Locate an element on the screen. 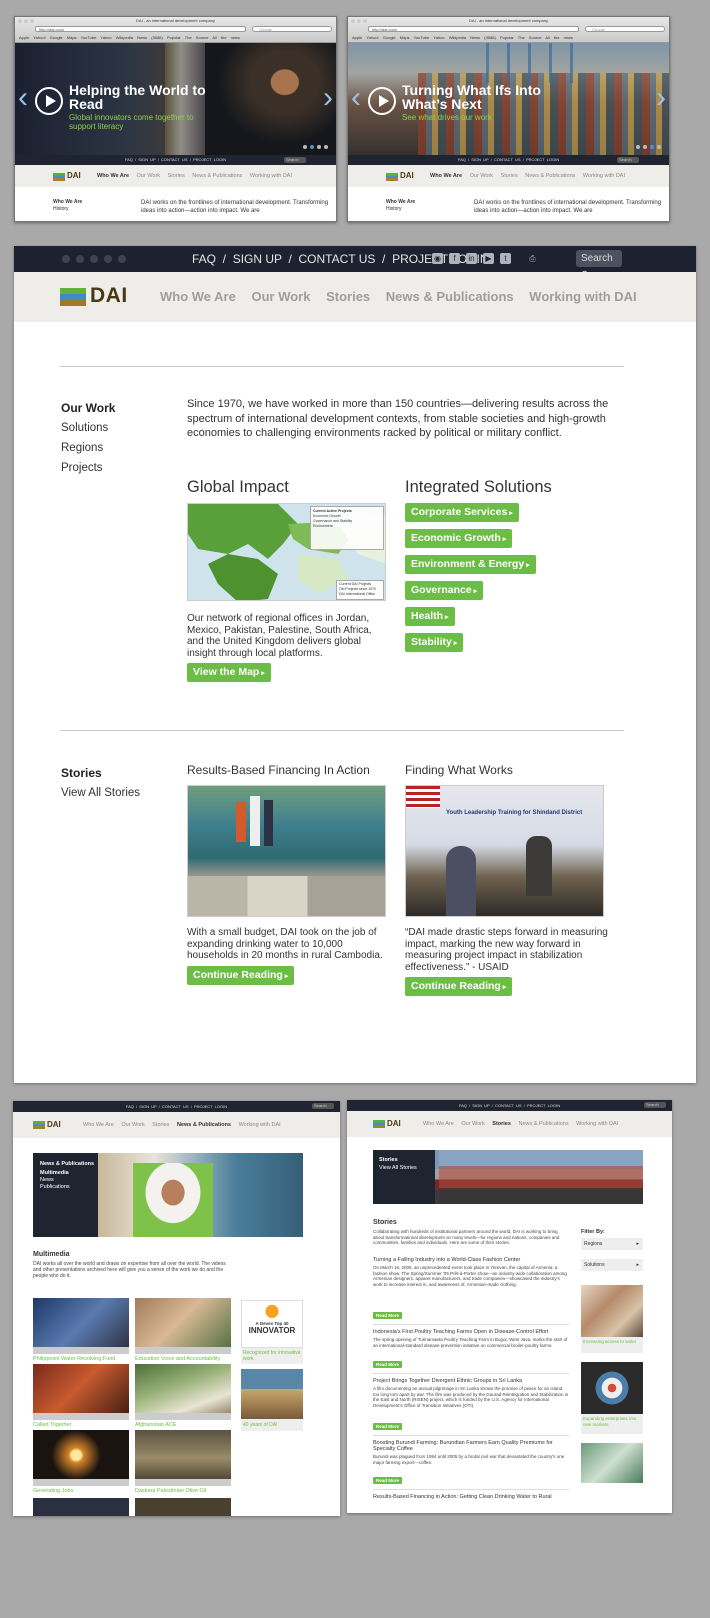 This screenshot has width=710, height=1618. story-thumb-caption: Increasing access to water is located at coordinates (612, 1345).